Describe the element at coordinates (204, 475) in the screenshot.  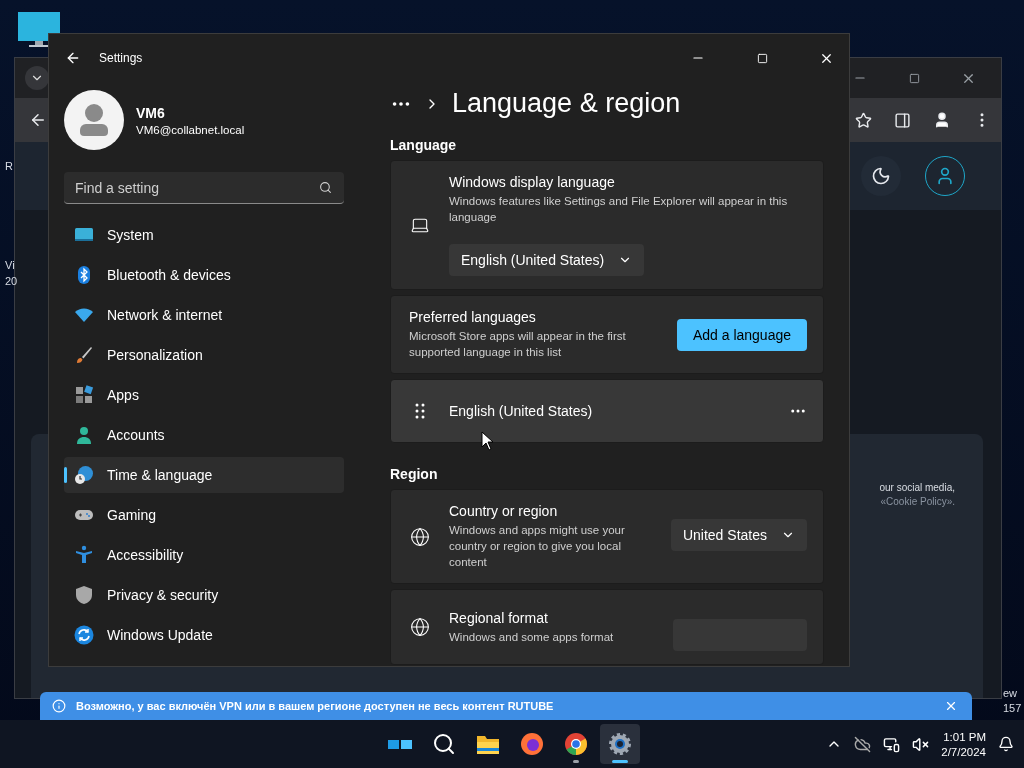
I see `nav-item: Time & language` at that location.